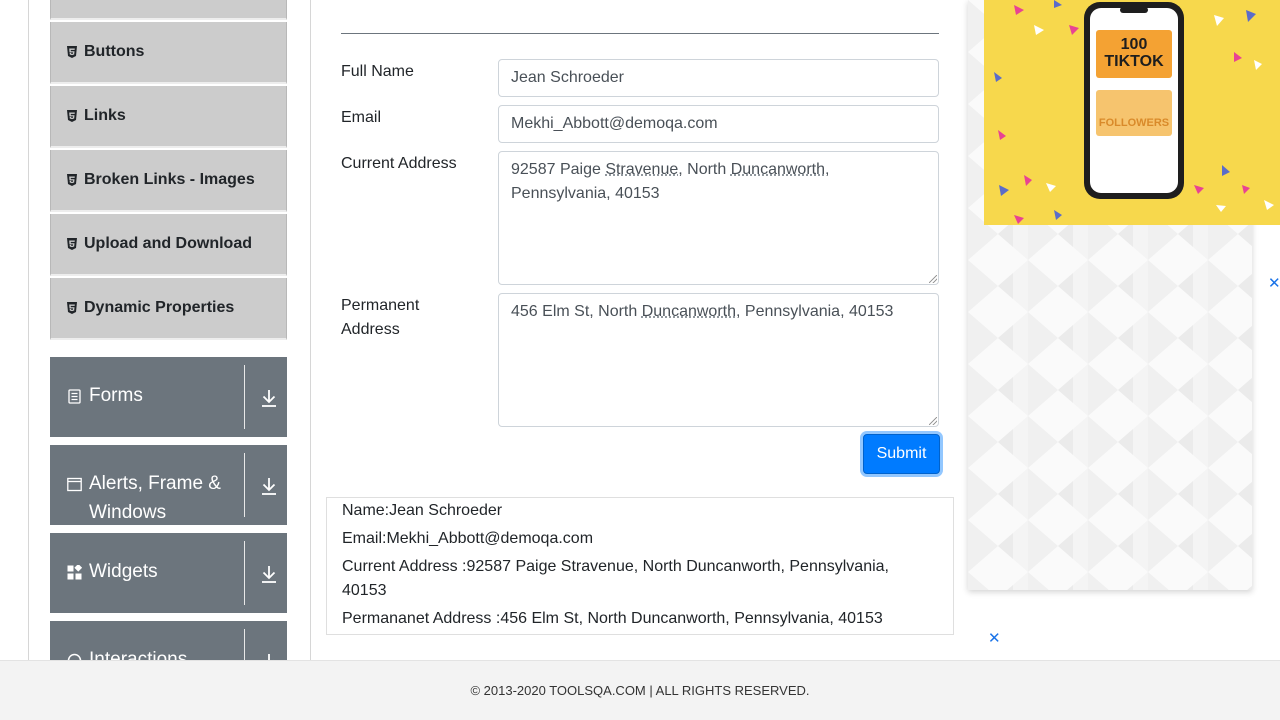 The image size is (1280, 720). I want to click on group-label: Alerts, Frame & Windows, so click(155, 498).